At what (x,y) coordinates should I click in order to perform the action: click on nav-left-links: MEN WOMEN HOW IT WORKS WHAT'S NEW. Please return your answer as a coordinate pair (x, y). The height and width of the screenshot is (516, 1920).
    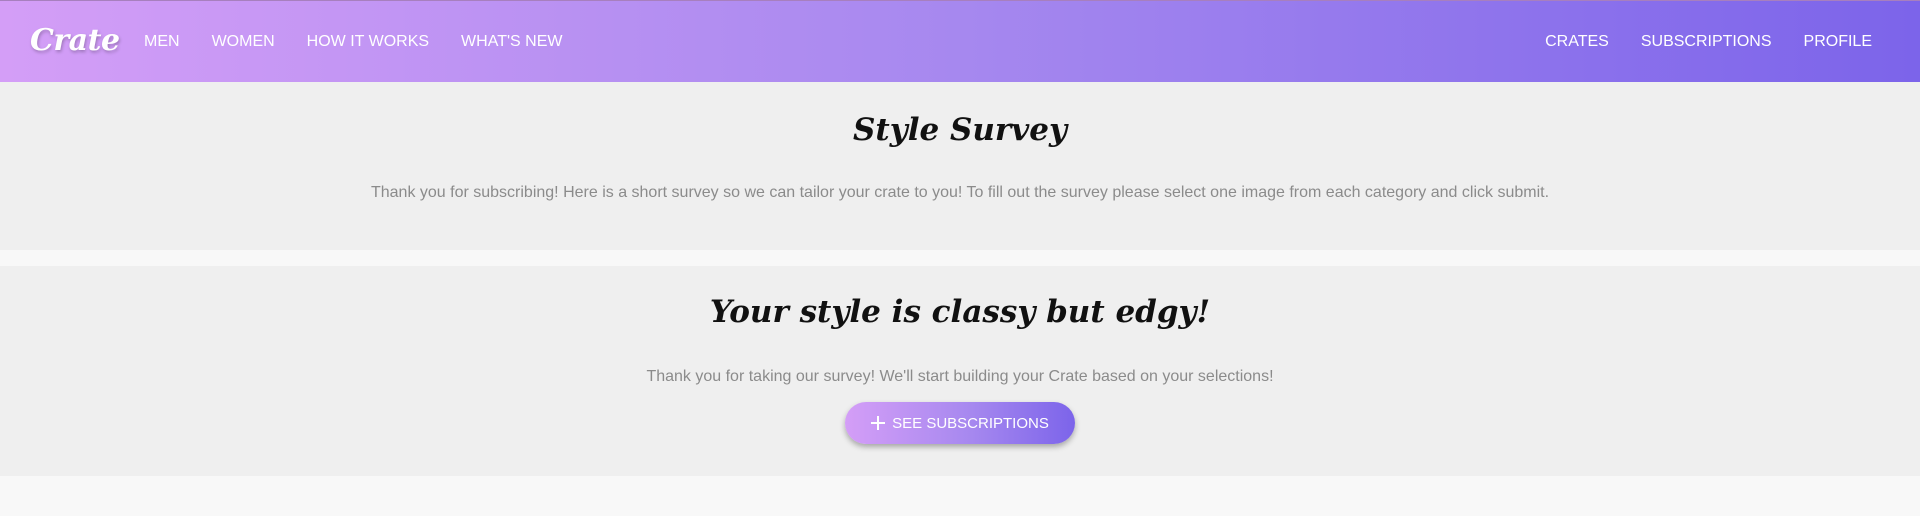
    Looking at the image, I should click on (353, 42).